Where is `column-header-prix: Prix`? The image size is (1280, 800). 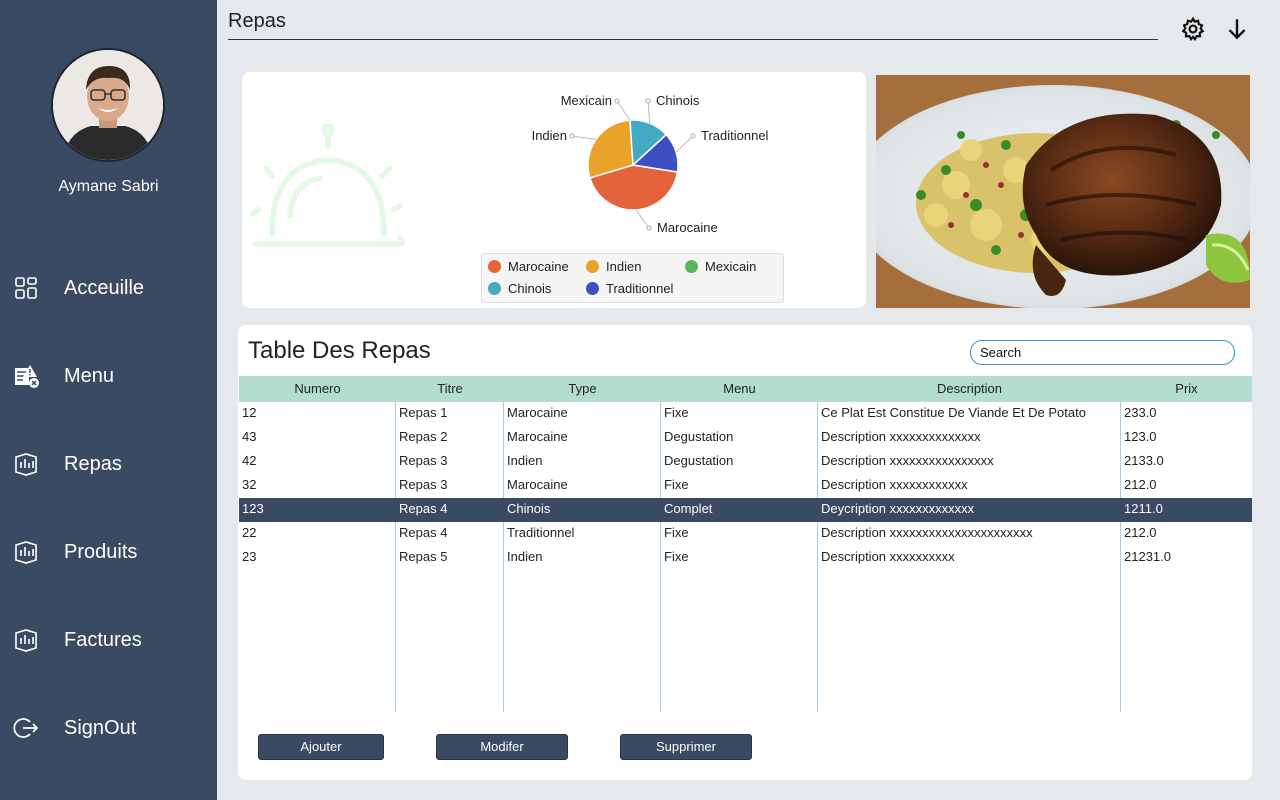 column-header-prix: Prix is located at coordinates (1186, 389).